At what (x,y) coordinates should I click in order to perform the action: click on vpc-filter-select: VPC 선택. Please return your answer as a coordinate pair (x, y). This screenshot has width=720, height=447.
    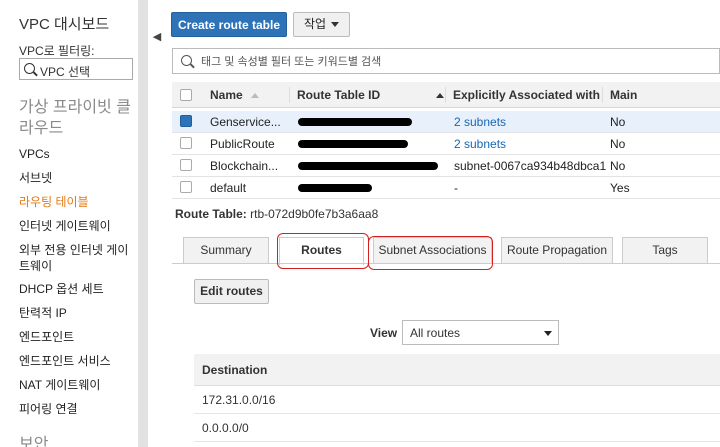
    Looking at the image, I should click on (76, 69).